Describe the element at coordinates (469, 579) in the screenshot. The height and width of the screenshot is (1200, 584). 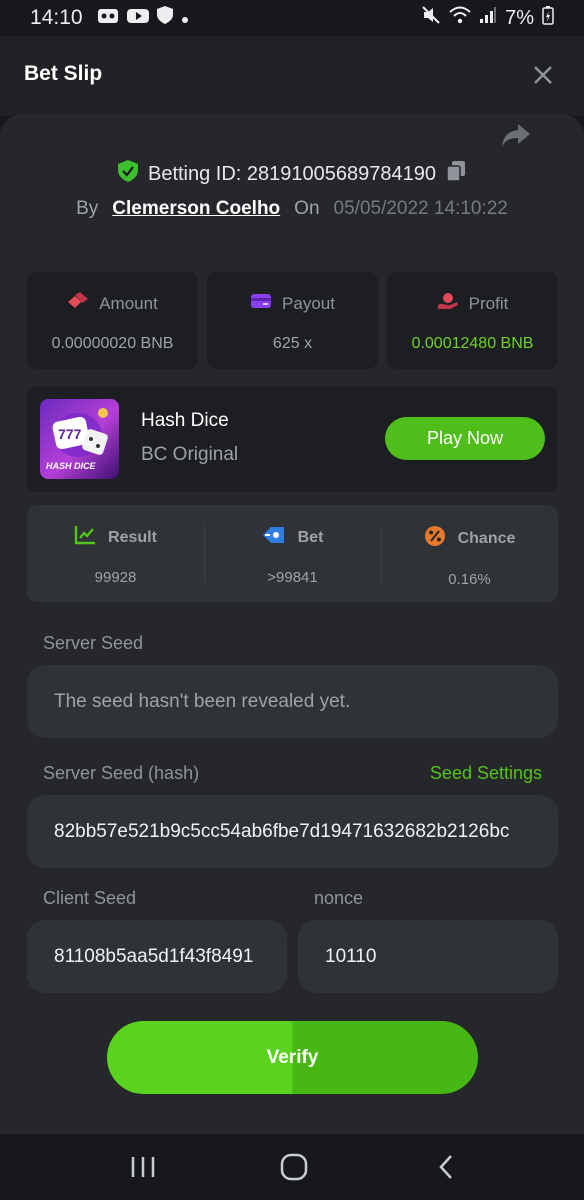
I see `chance-value: 0.16%` at that location.